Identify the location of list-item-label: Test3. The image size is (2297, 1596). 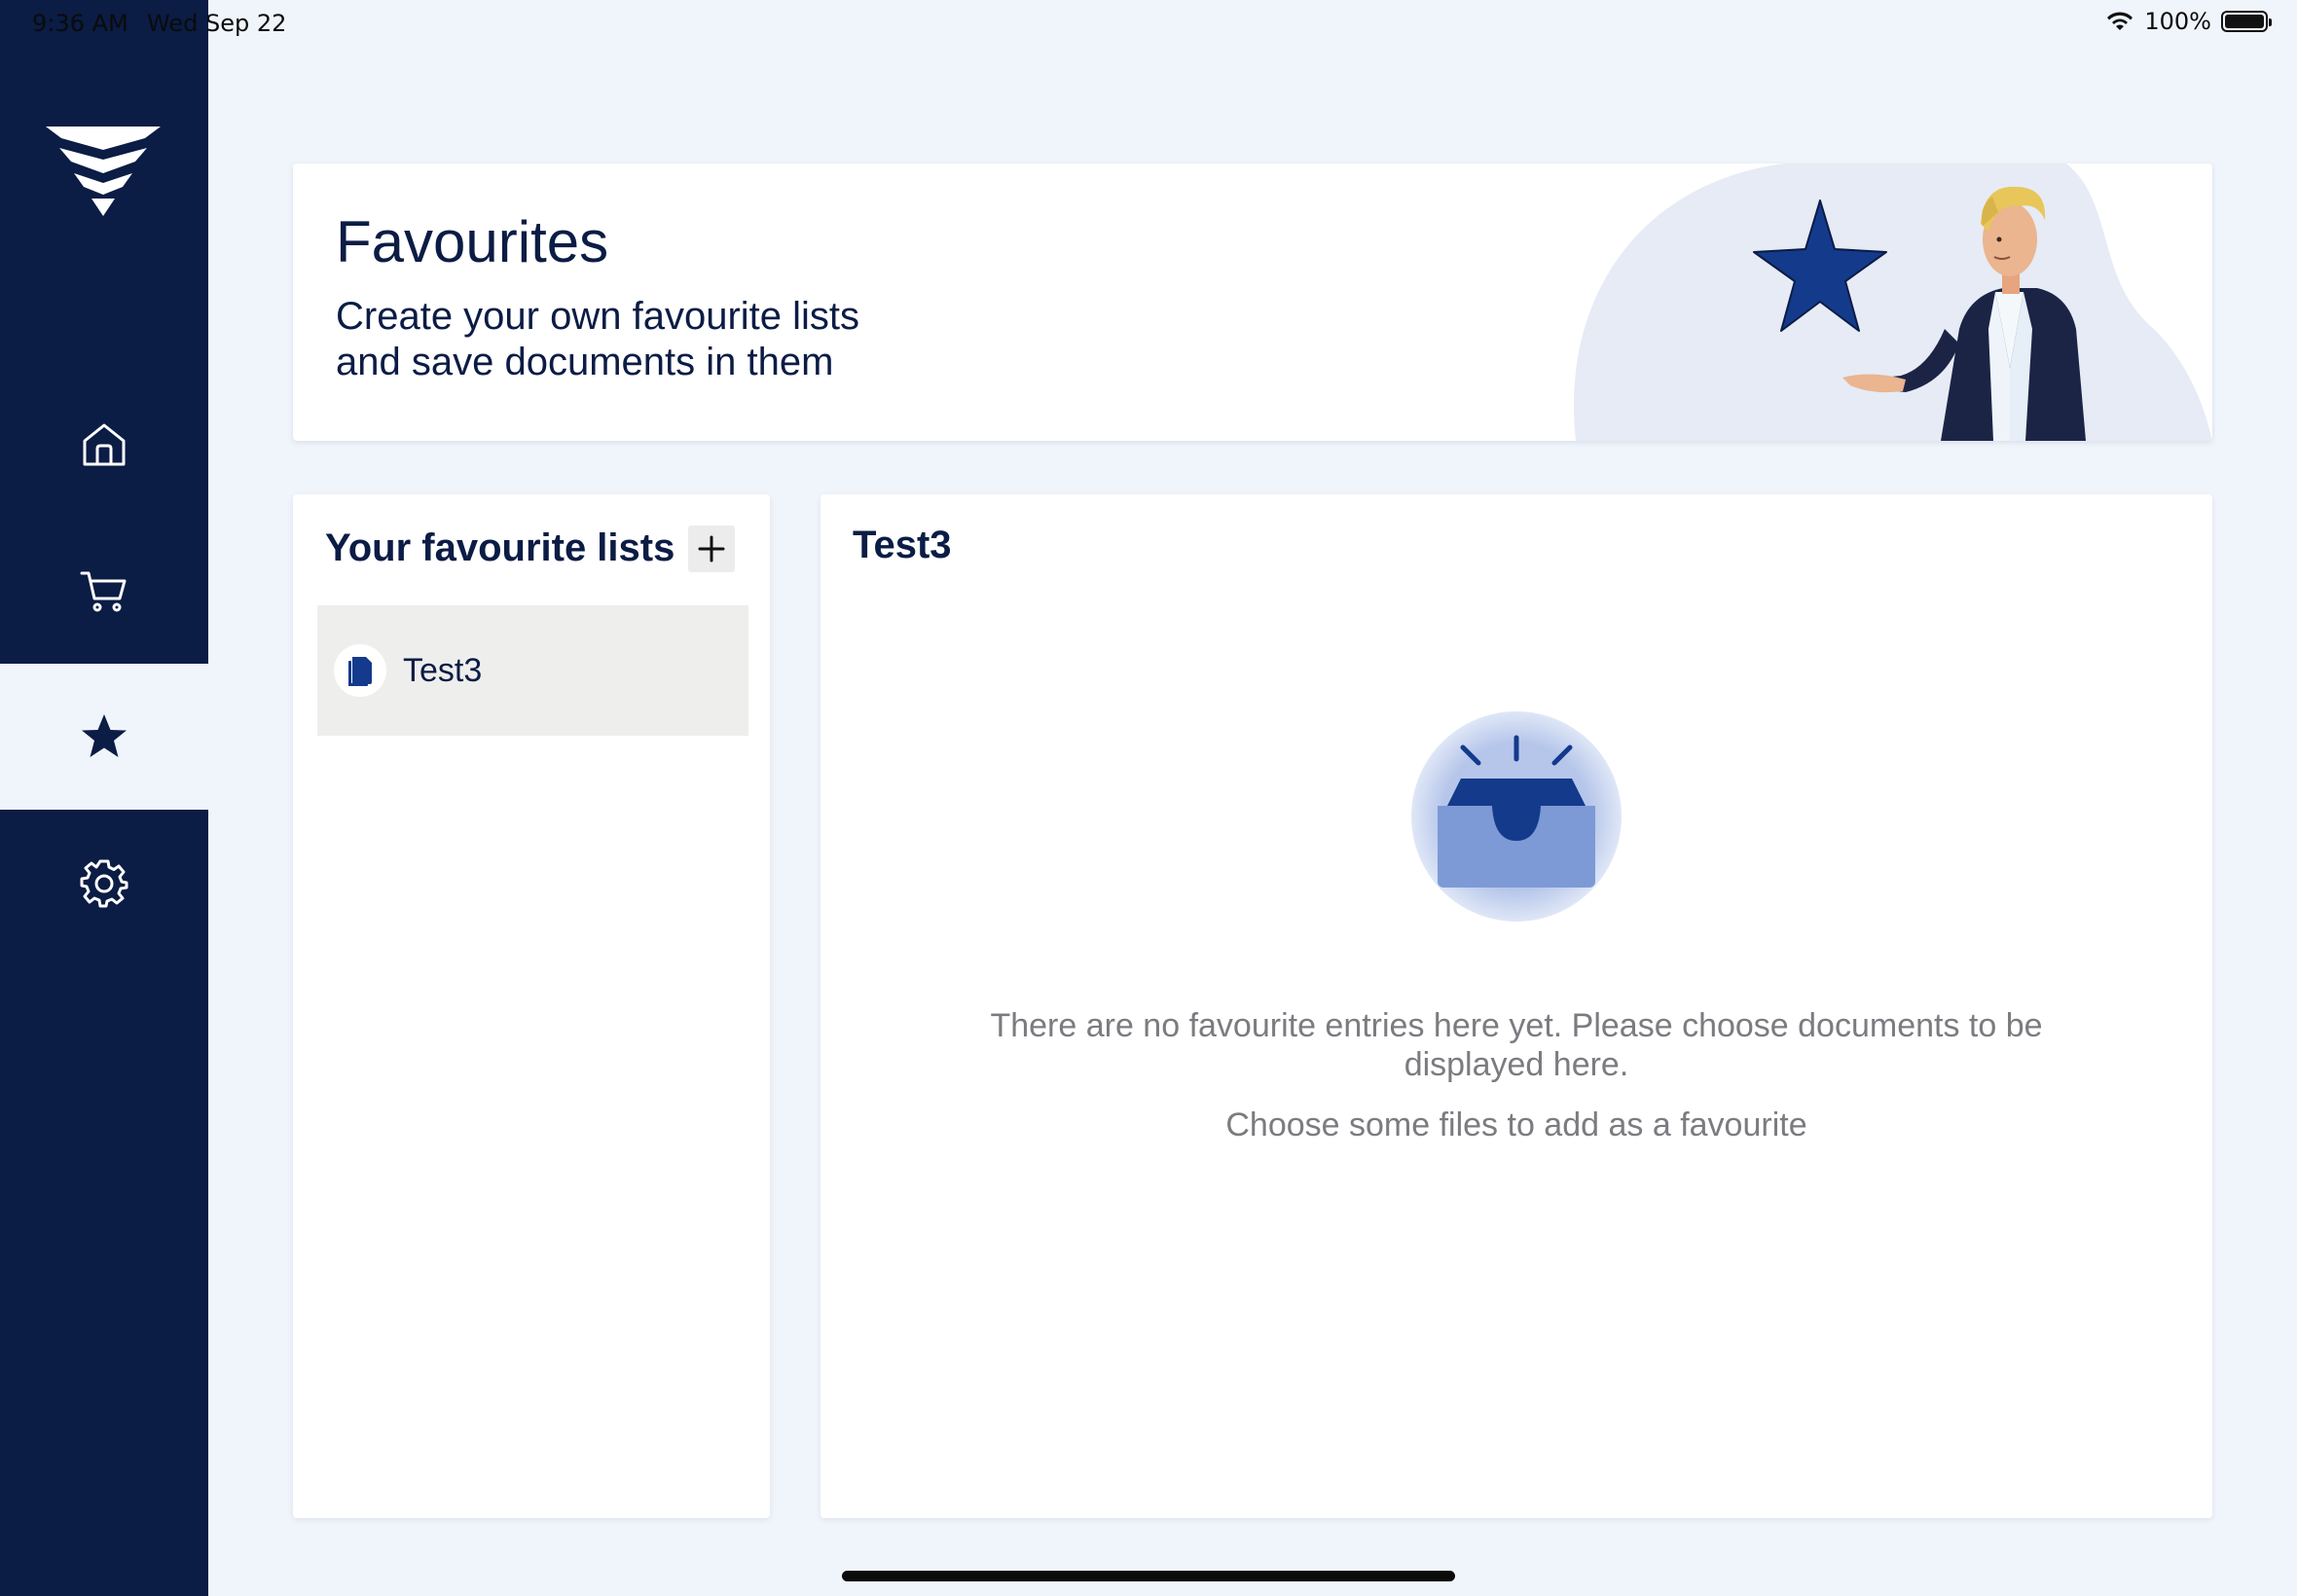
(443, 670).